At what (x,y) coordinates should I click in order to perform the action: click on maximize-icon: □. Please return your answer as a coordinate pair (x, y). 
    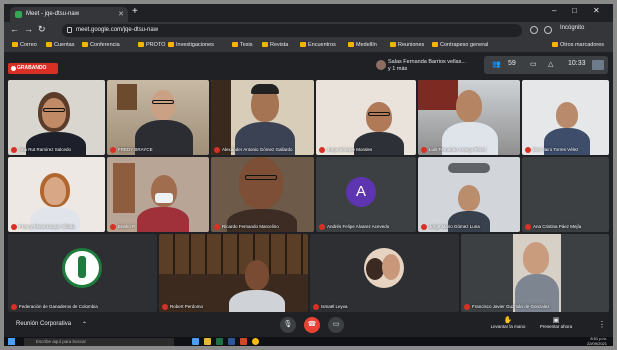
    Looking at the image, I should click on (574, 10).